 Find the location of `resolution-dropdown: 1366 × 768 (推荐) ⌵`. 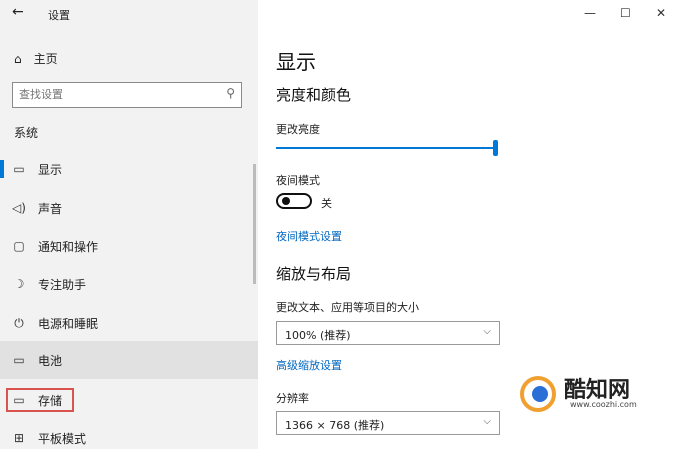

resolution-dropdown: 1366 × 768 (推荐) ⌵ is located at coordinates (388, 423).